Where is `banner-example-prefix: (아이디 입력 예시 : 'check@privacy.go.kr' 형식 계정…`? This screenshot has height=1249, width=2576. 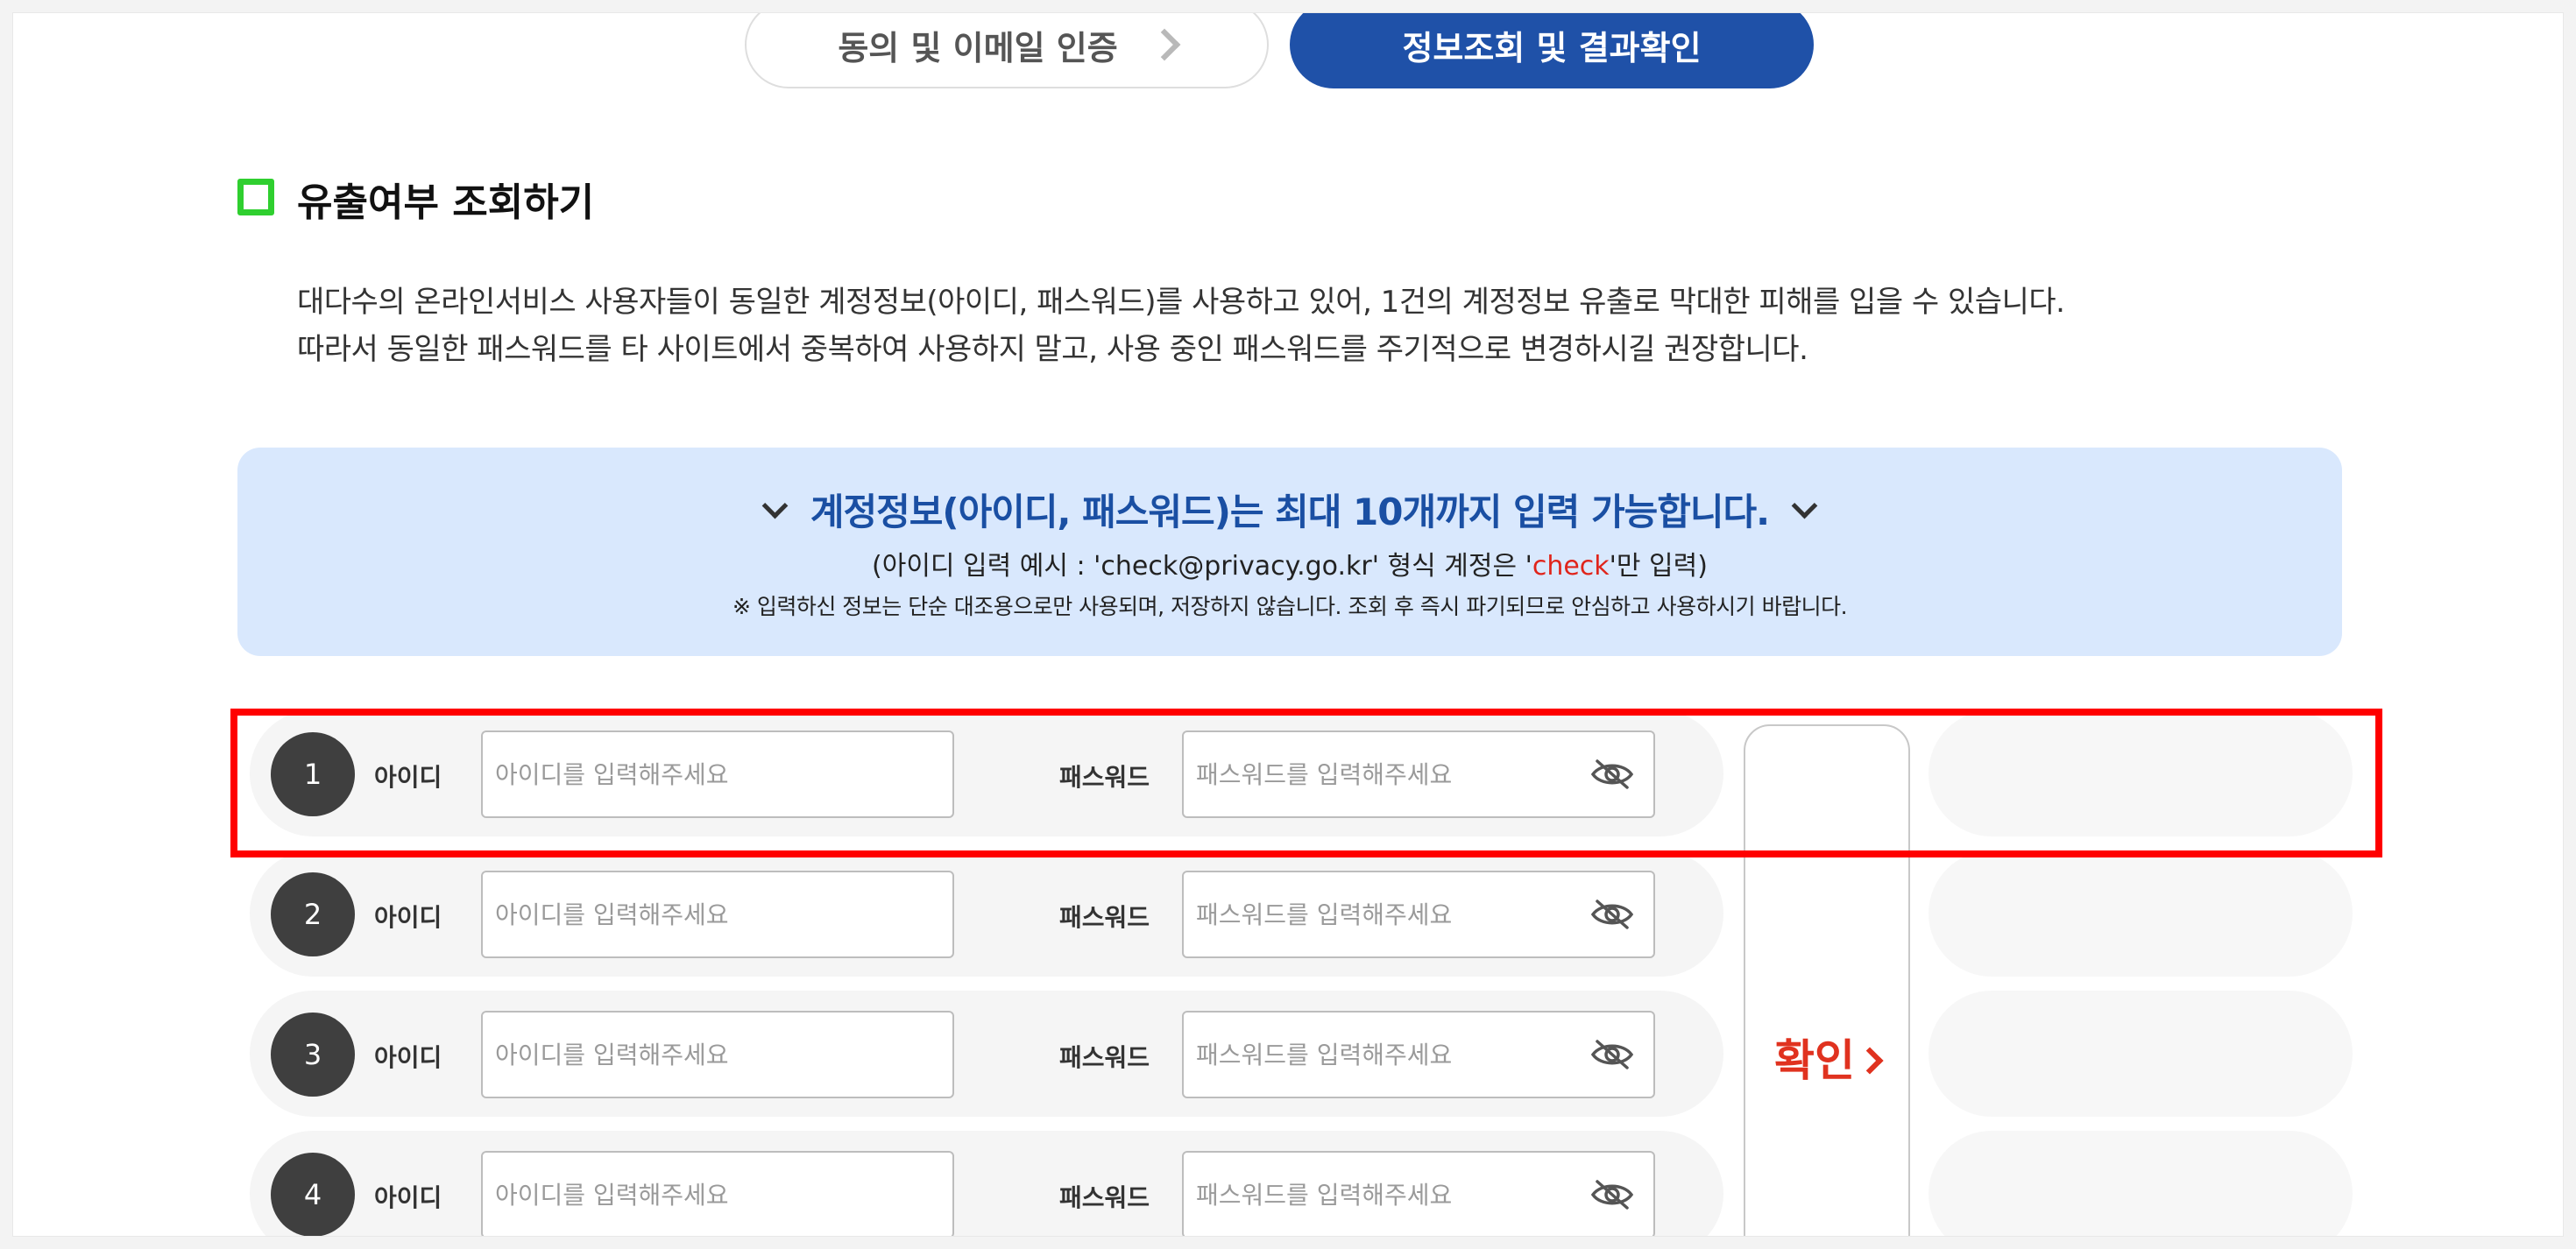
banner-example-prefix: (아이디 입력 예시 : 'check@privacy.go.kr' 형식 계정… is located at coordinates (1202, 566).